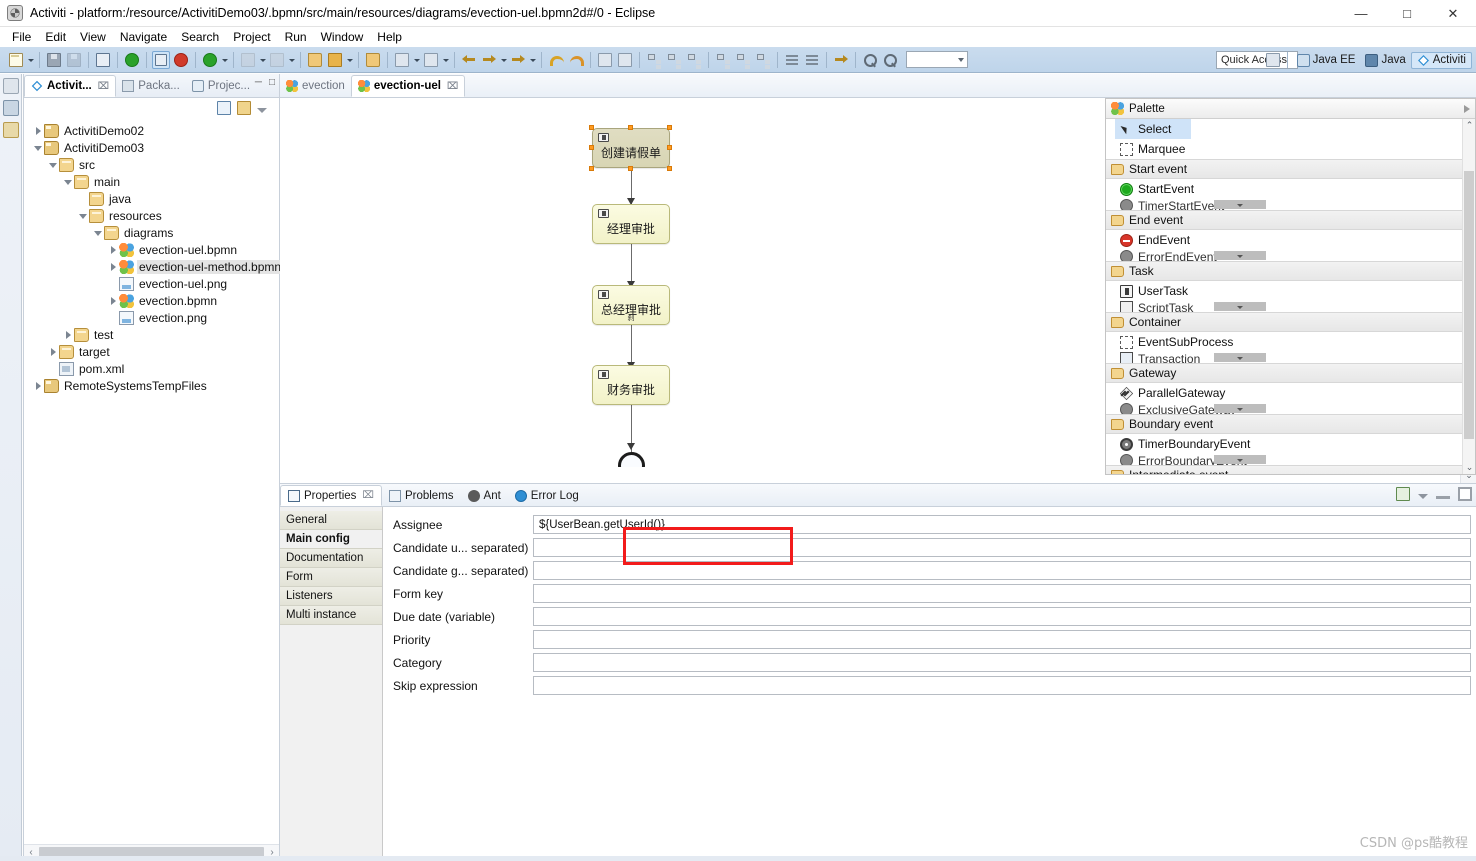 Image resolution: width=1476 pixels, height=861 pixels. What do you see at coordinates (1290, 204) in the screenshot?
I see `palette-item-timerstartevent: TimerStartEvent` at bounding box center [1290, 204].